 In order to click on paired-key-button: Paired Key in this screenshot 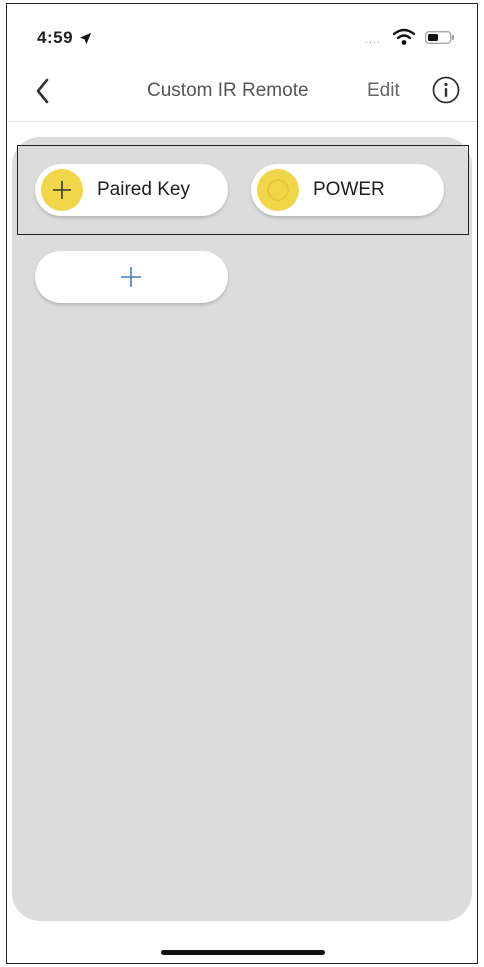, I will do `click(131, 190)`.